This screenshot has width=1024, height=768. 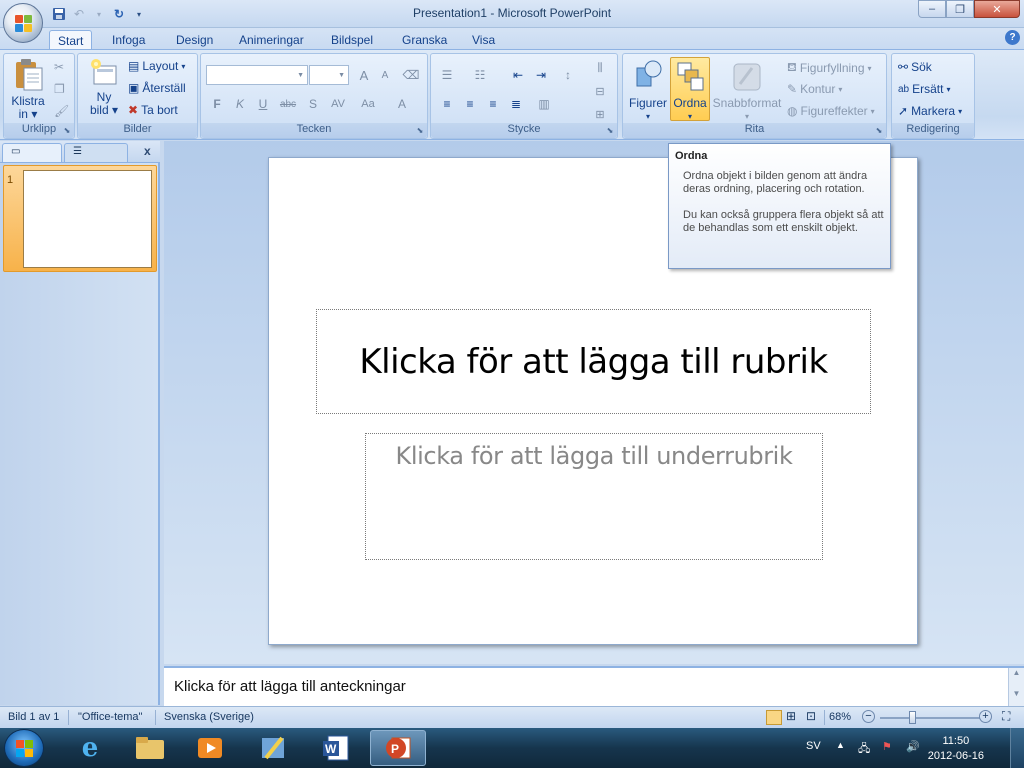 I want to click on shape-outline-button: ✎ Kontur ▾, so click(x=814, y=89).